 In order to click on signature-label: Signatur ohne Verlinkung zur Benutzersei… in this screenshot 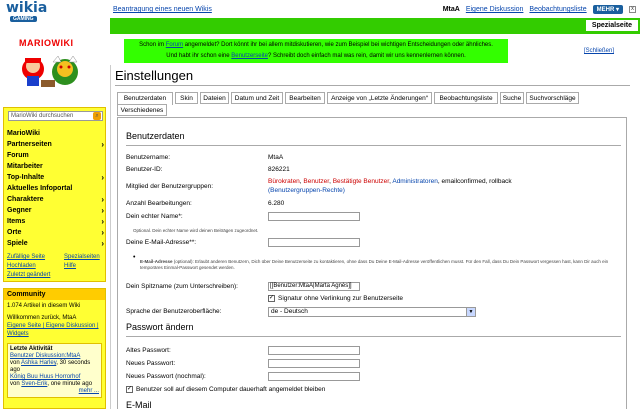, I will do `click(341, 299)`.